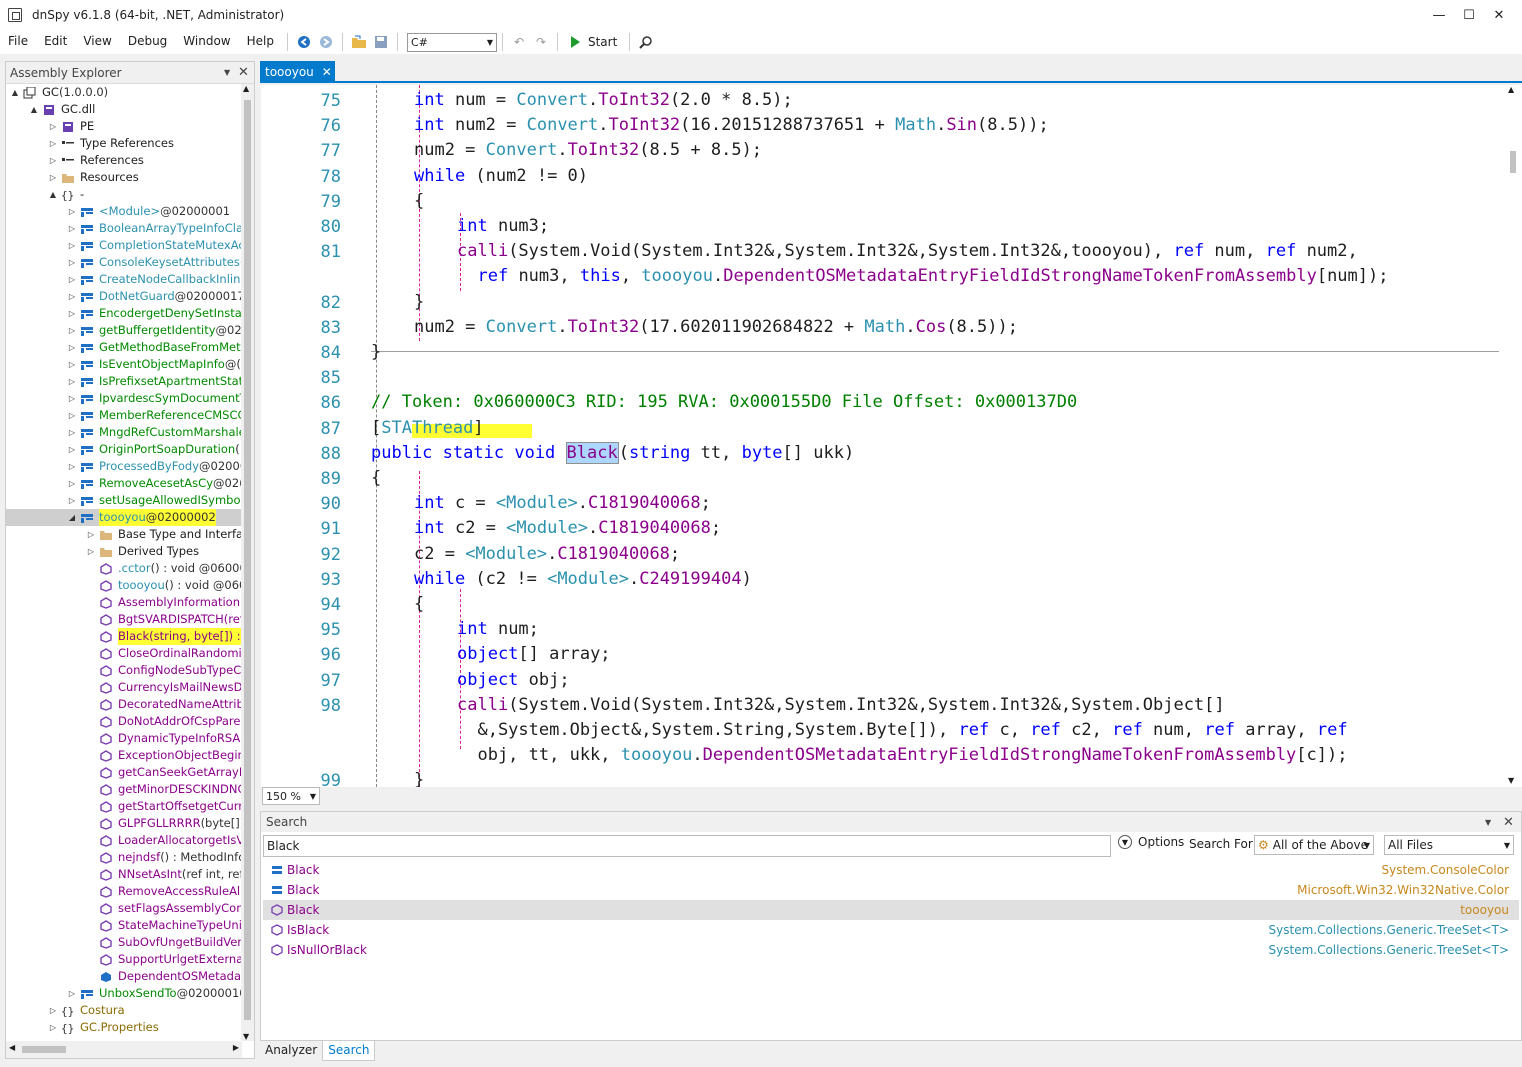 The height and width of the screenshot is (1067, 1522). What do you see at coordinates (562, 503) in the screenshot?
I see `code-line: int c = <Module>.C1819040068;` at bounding box center [562, 503].